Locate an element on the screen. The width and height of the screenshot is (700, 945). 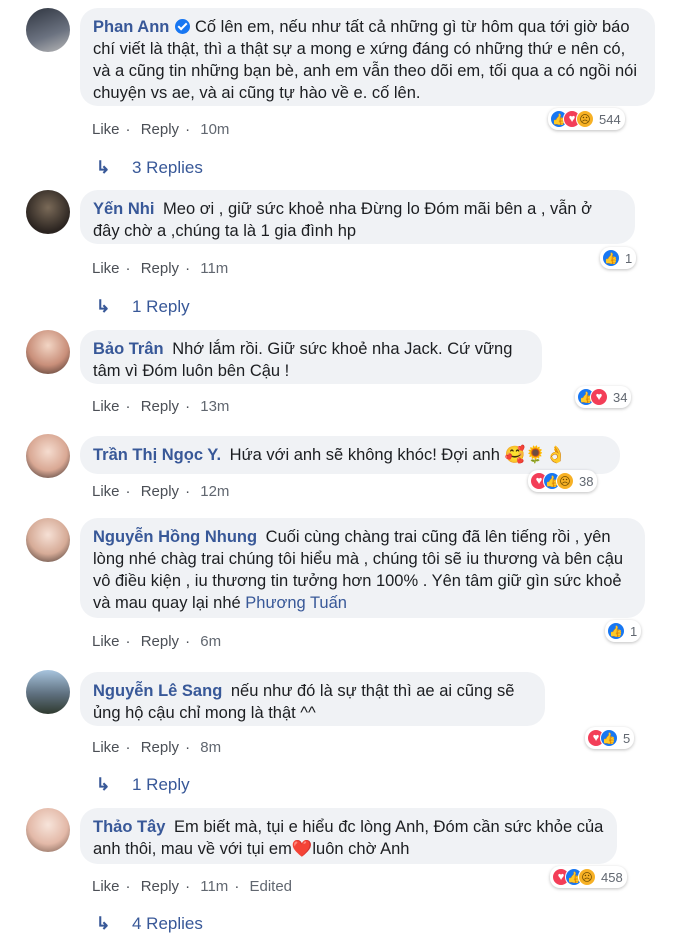
verified-check-icon is located at coordinates (183, 26).